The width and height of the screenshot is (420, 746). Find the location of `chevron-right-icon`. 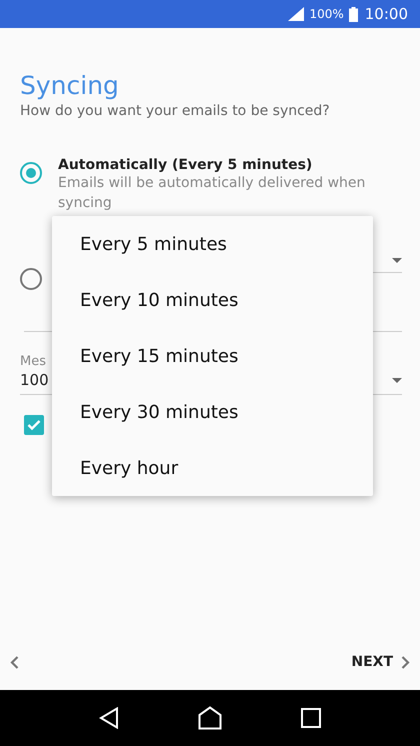

chevron-right-icon is located at coordinates (405, 662).